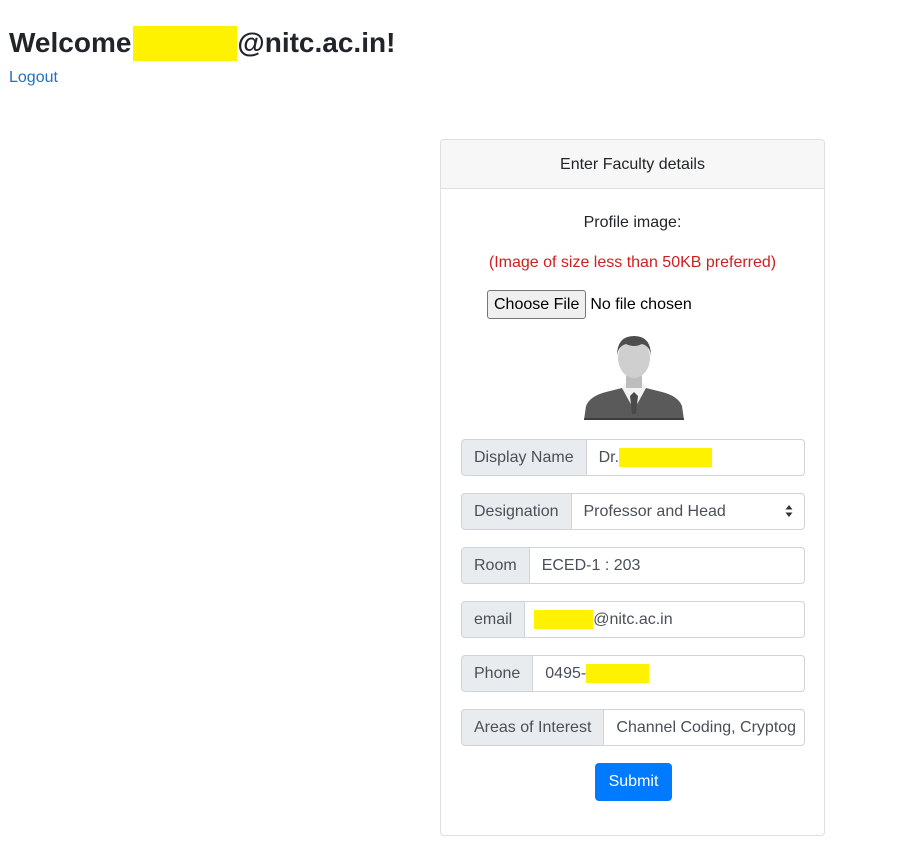 The image size is (909, 858). I want to click on phone-prefix: 0495-, so click(566, 673).